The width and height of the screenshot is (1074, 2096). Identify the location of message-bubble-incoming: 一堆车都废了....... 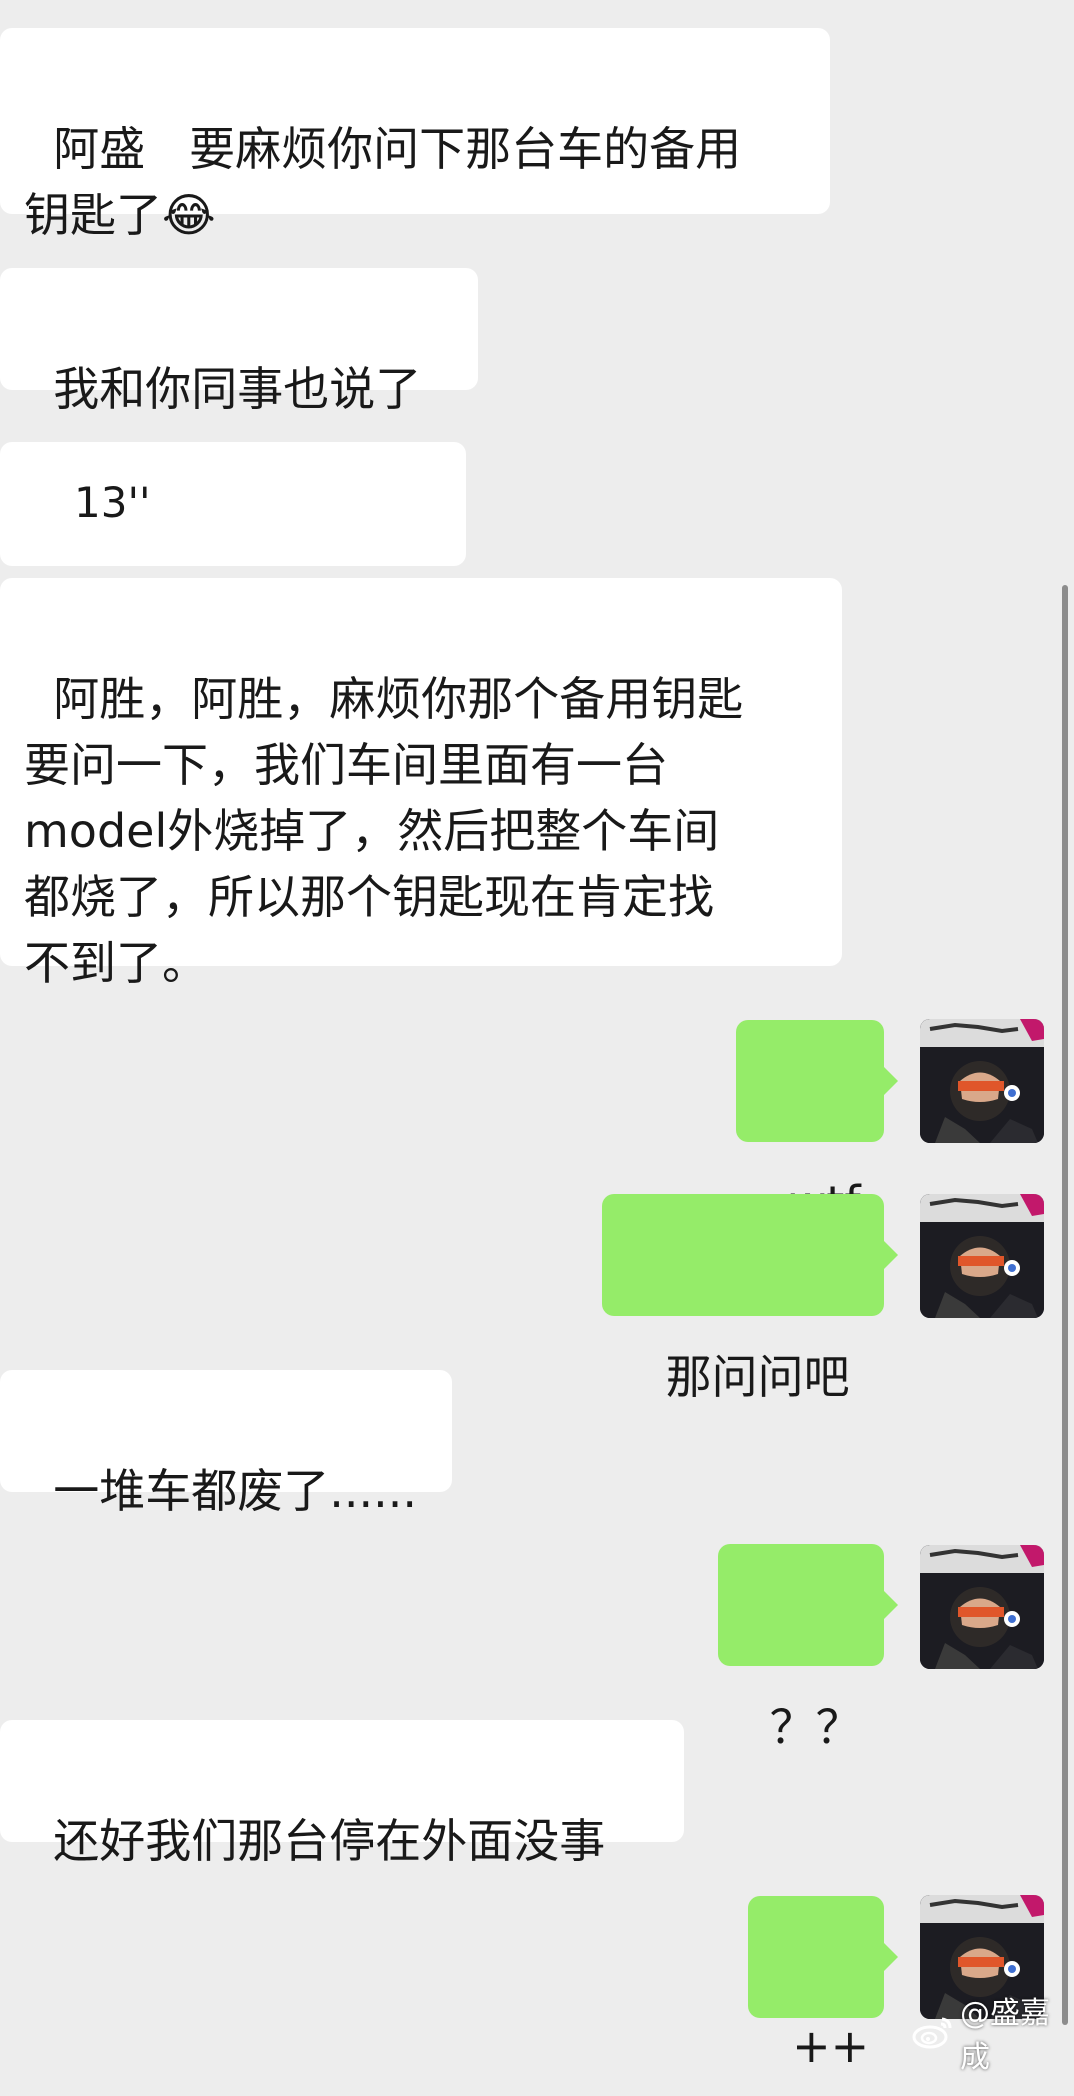
(226, 1444).